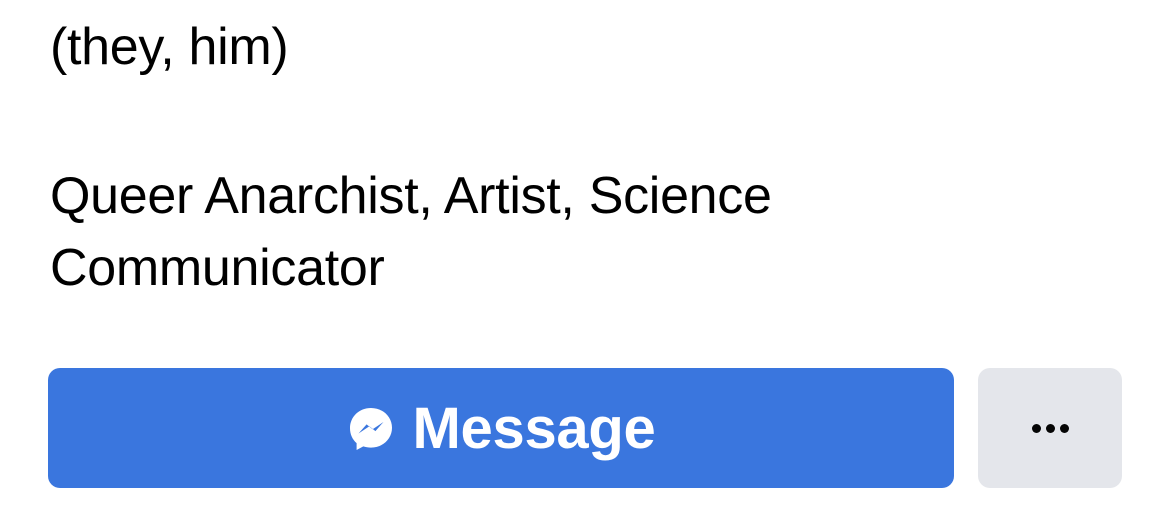 This screenshot has height=530, width=1170. What do you see at coordinates (411, 196) in the screenshot?
I see `bio-line: Queer Anarchist, Artist, Science` at bounding box center [411, 196].